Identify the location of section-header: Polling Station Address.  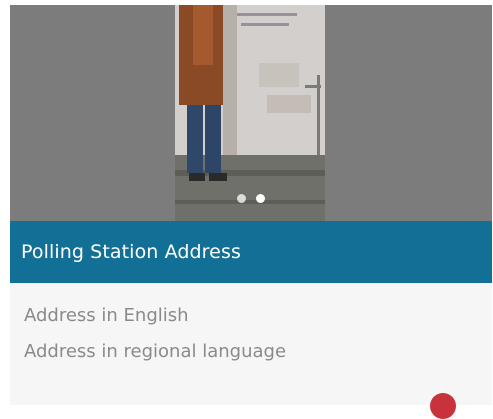
(251, 252).